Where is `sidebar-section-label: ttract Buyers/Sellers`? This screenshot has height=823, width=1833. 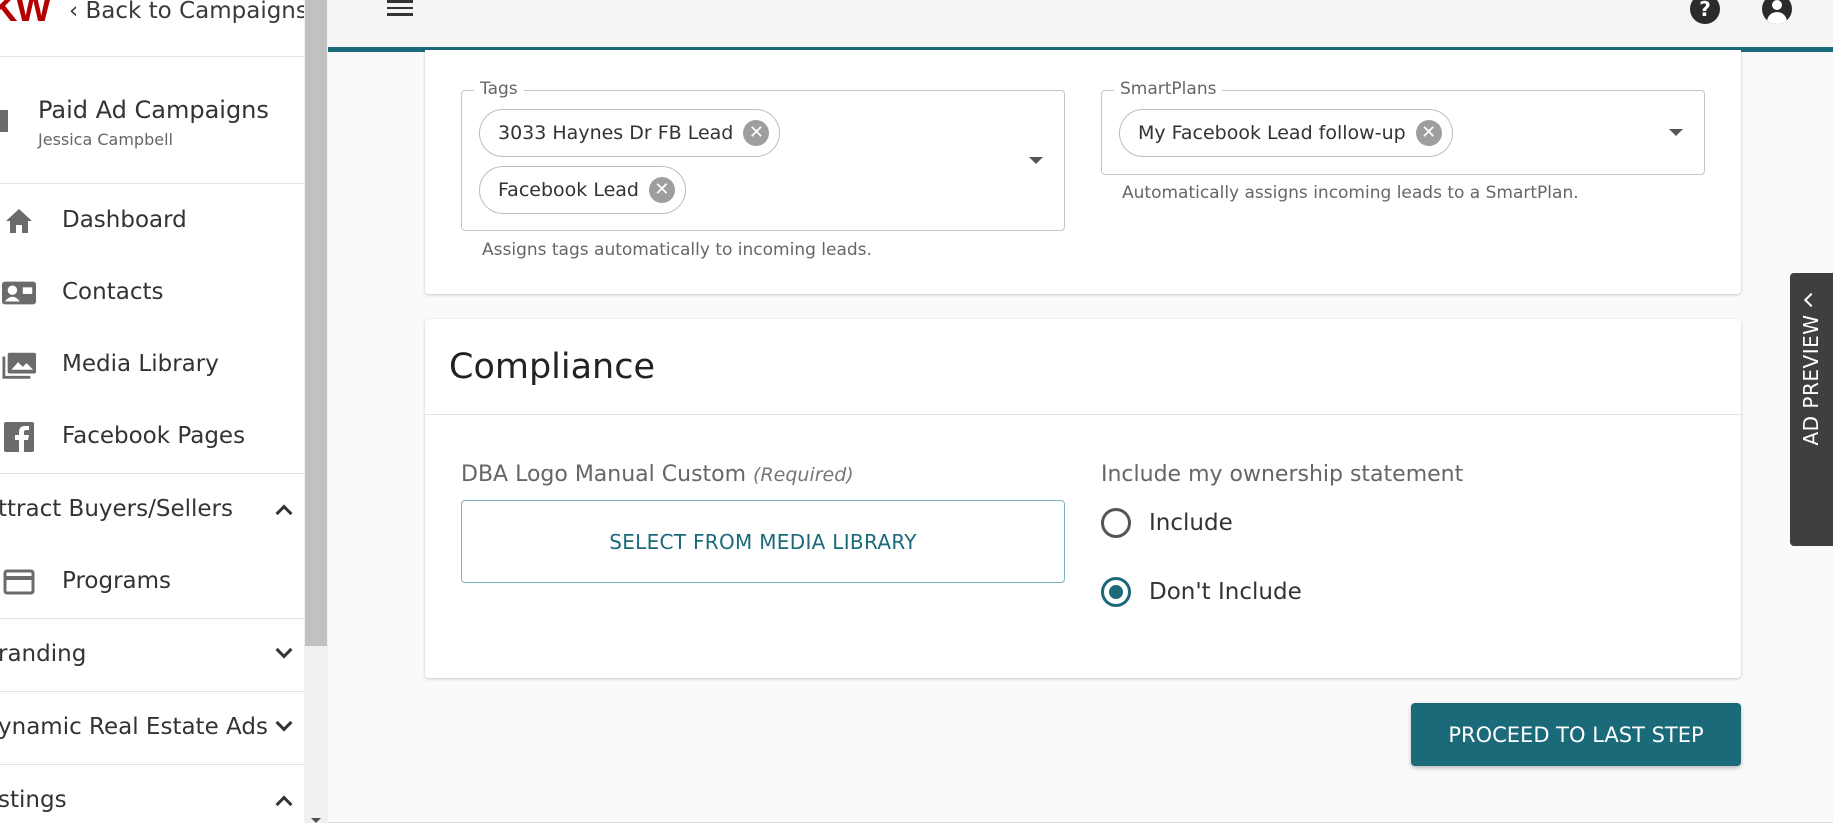 sidebar-section-label: ttract Buyers/Sellers is located at coordinates (116, 509).